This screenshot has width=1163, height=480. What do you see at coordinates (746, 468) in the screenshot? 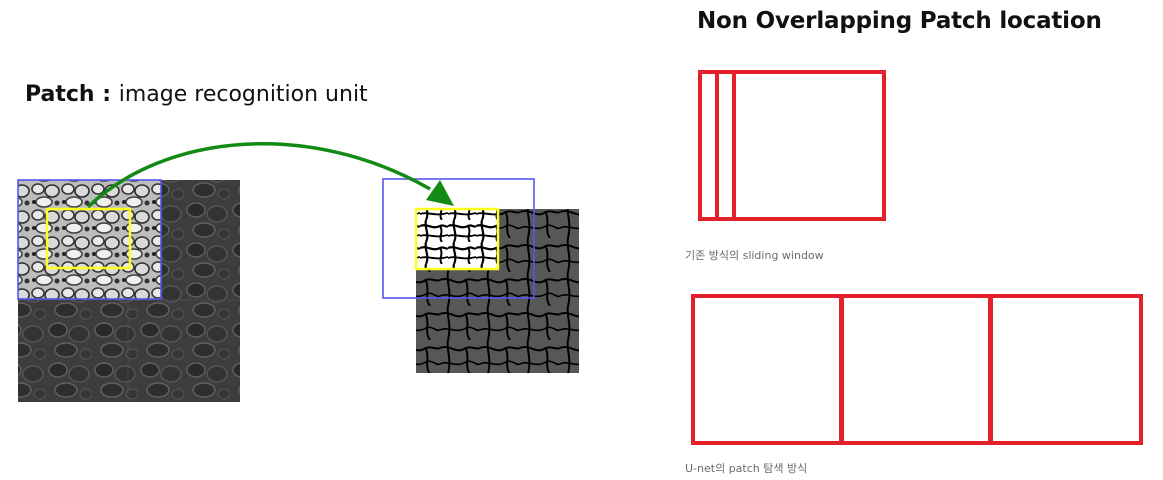
I see `caption-unet-patch: U-net의 patch 탐색 방식` at bounding box center [746, 468].